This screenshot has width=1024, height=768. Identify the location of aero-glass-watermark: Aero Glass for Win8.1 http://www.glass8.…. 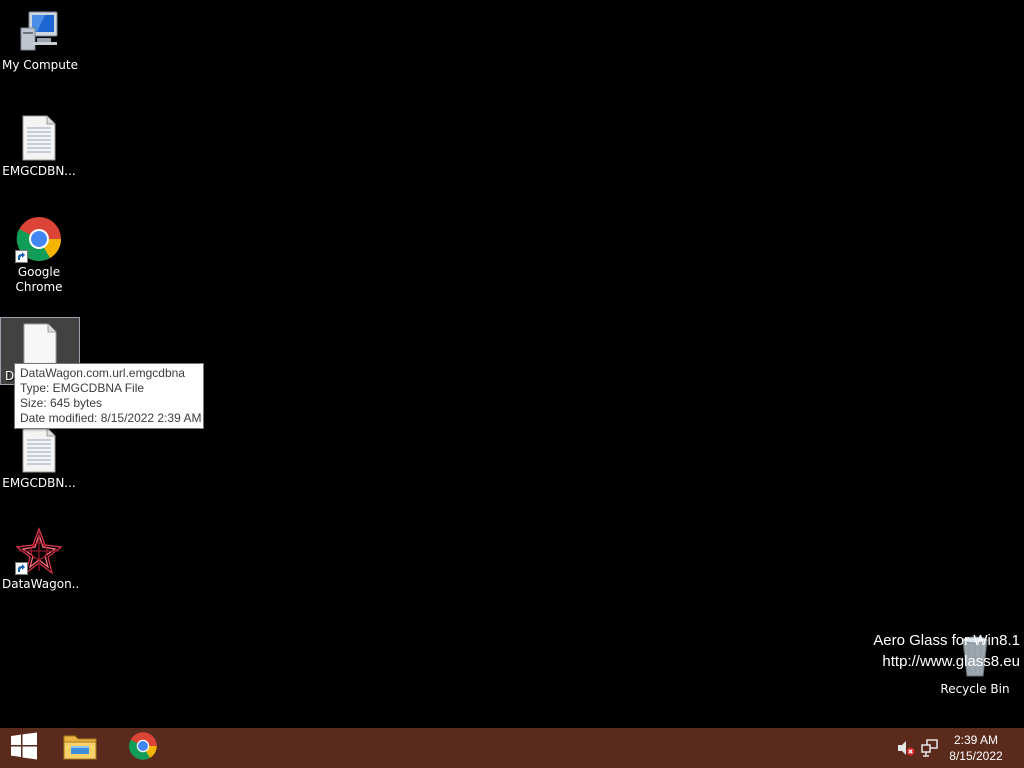
(946, 651).